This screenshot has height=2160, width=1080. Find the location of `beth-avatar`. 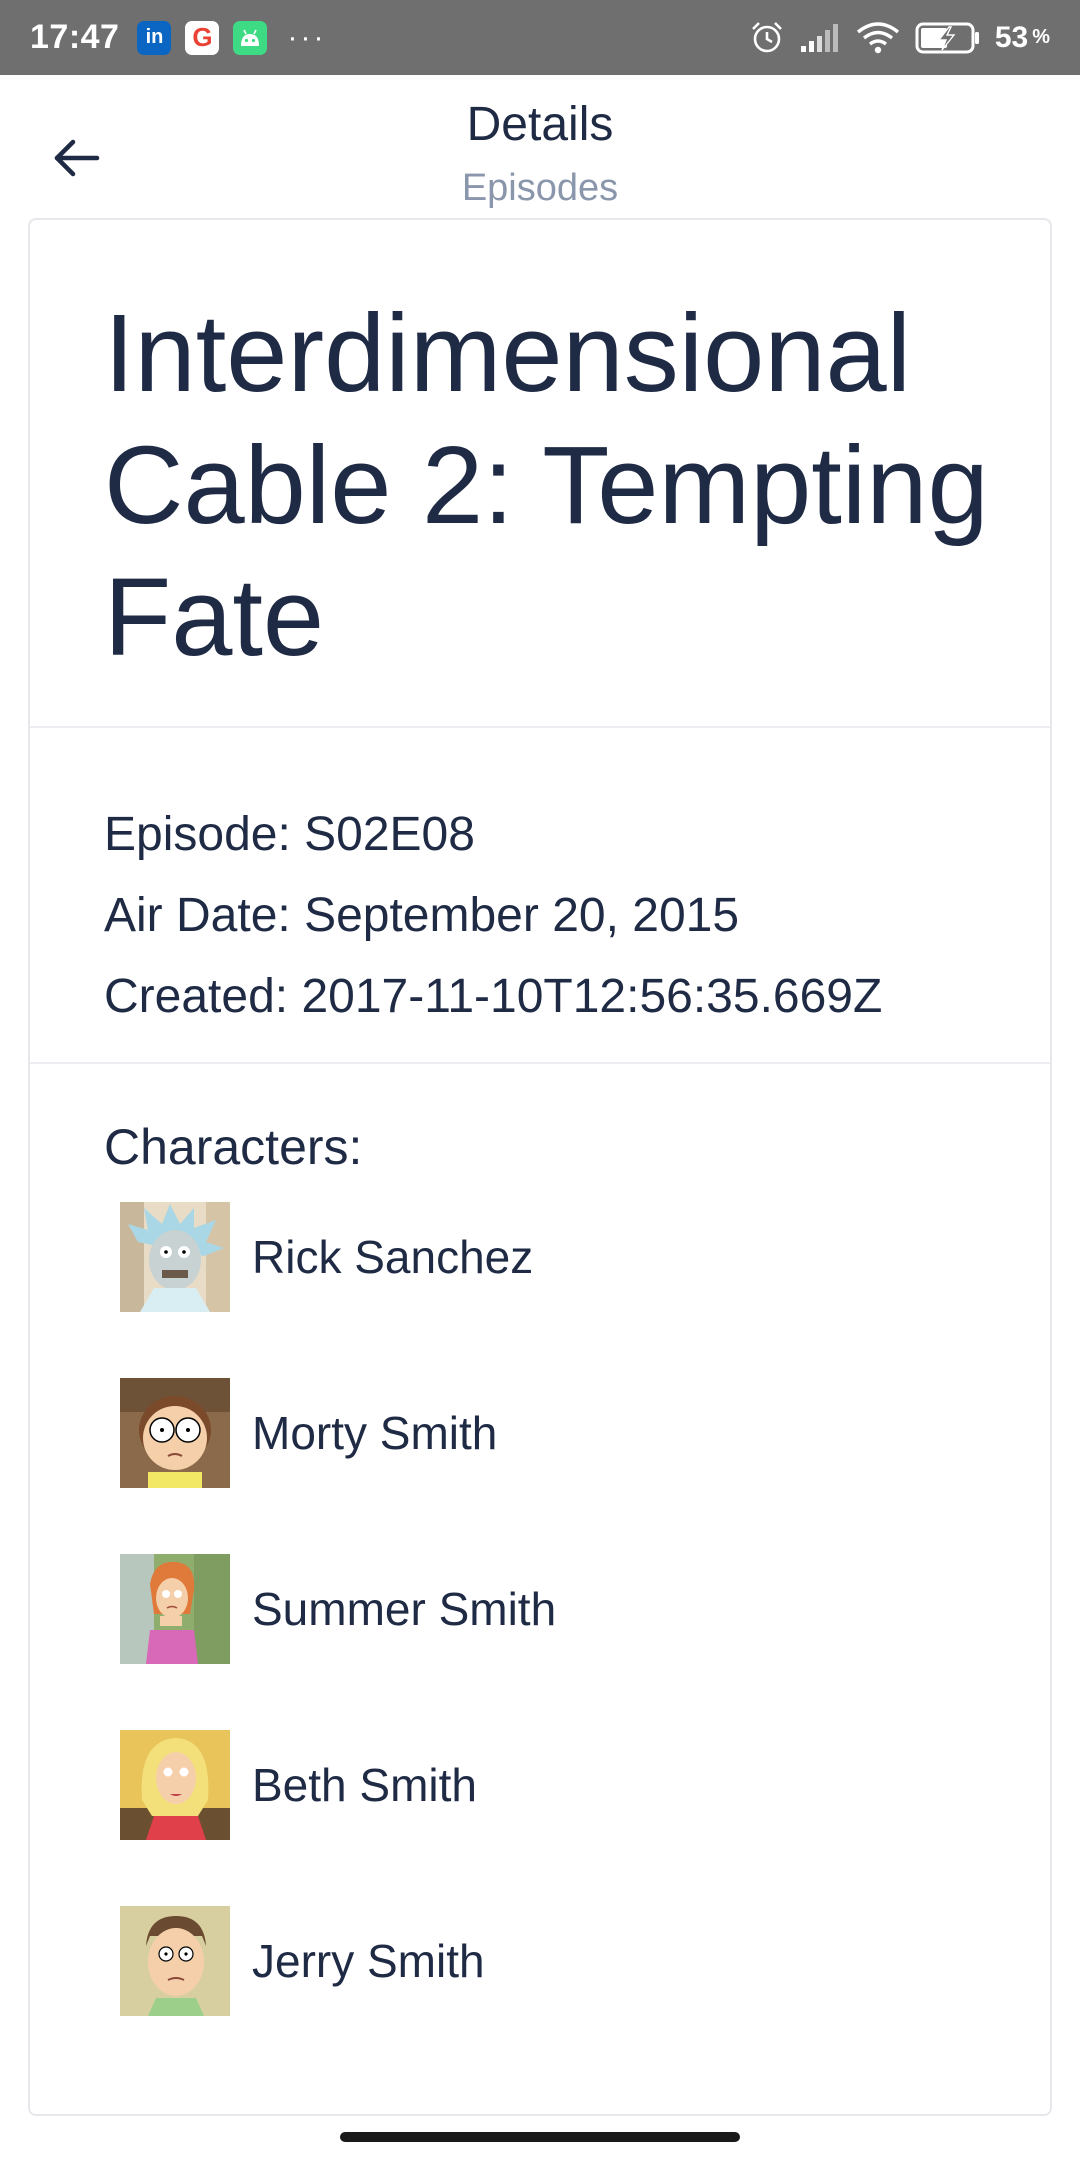

beth-avatar is located at coordinates (175, 1785).